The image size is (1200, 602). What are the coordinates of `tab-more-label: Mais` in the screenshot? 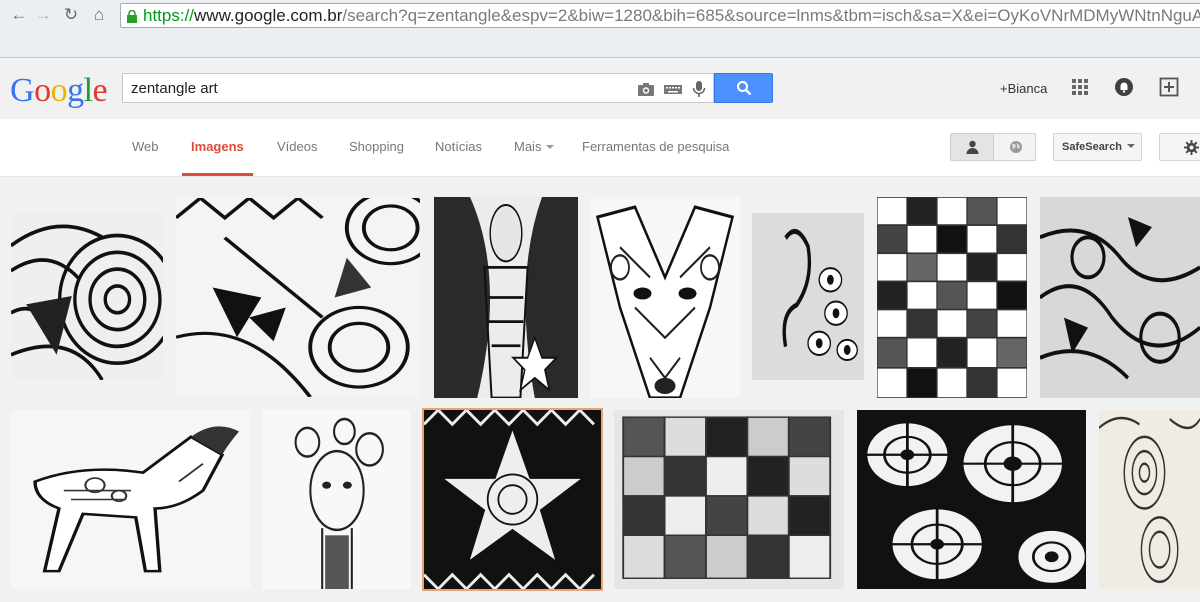 It's located at (528, 146).